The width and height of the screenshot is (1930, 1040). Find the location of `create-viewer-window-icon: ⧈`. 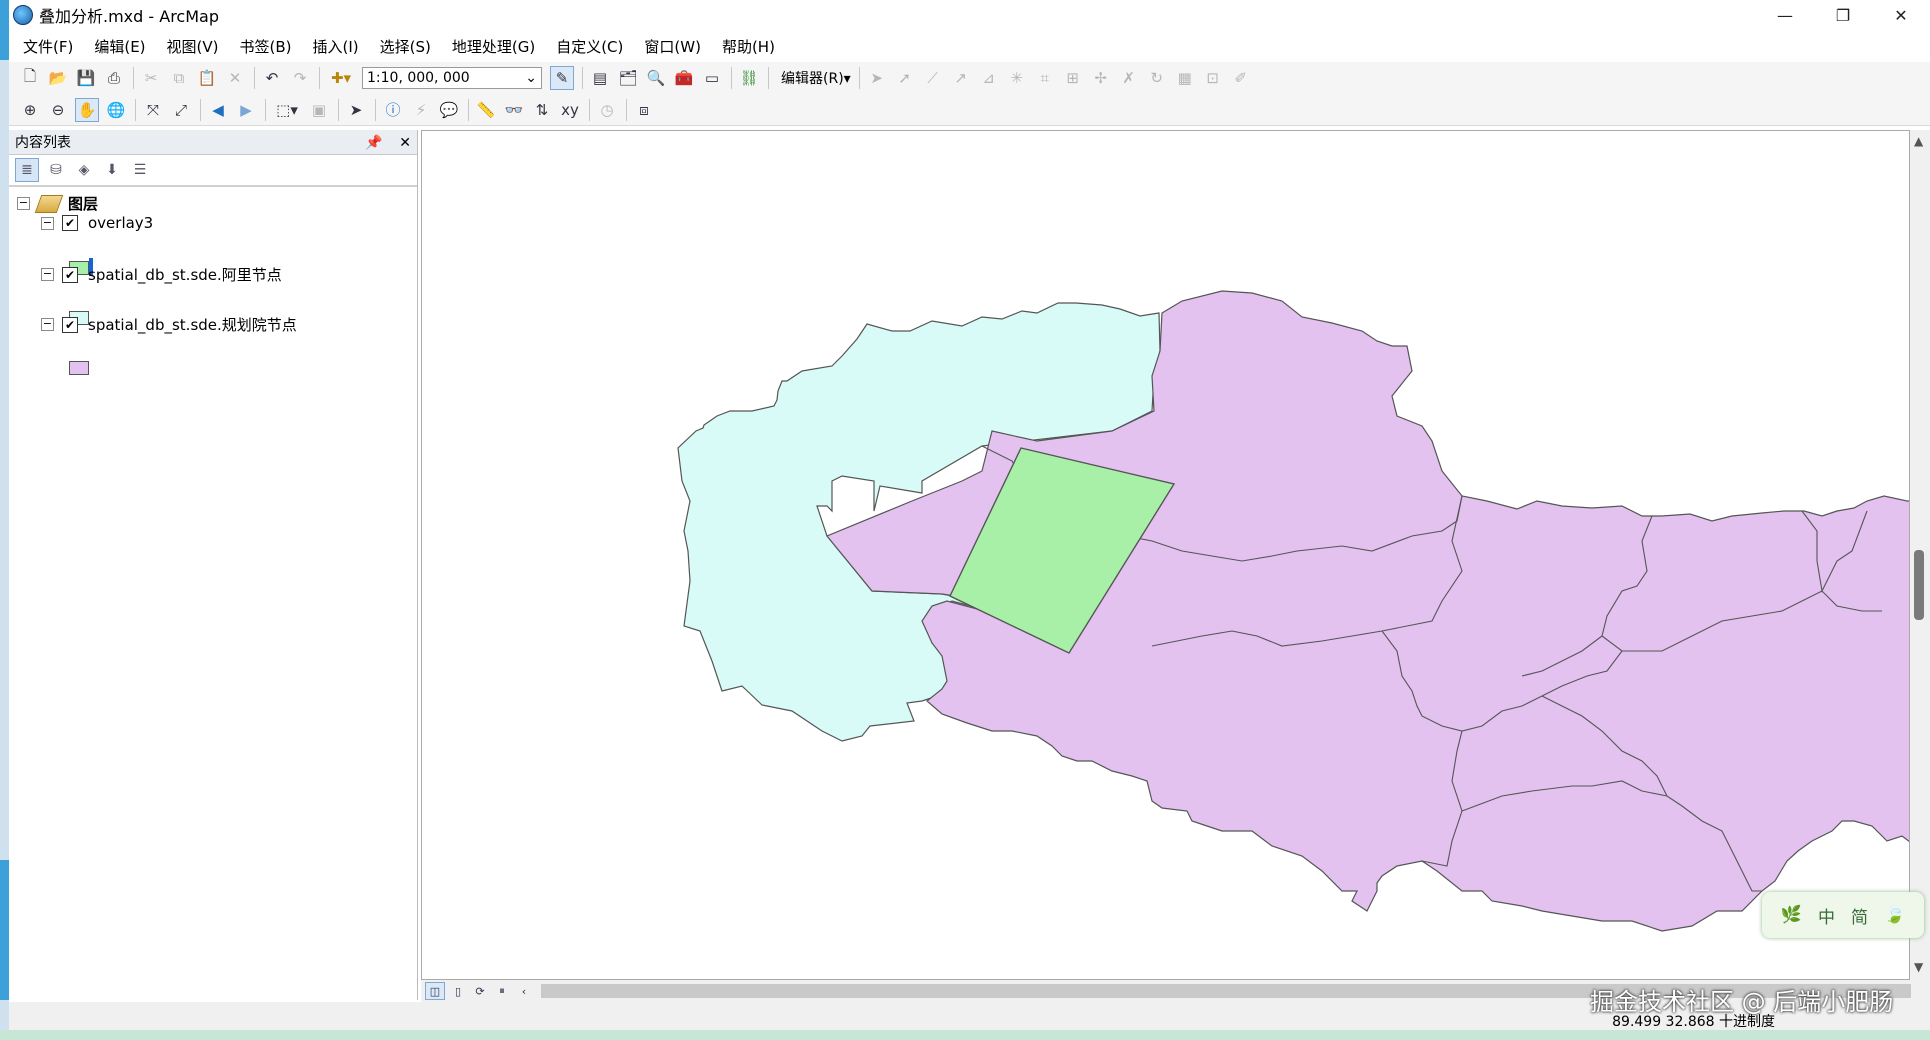

create-viewer-window-icon: ⧈ is located at coordinates (644, 110).